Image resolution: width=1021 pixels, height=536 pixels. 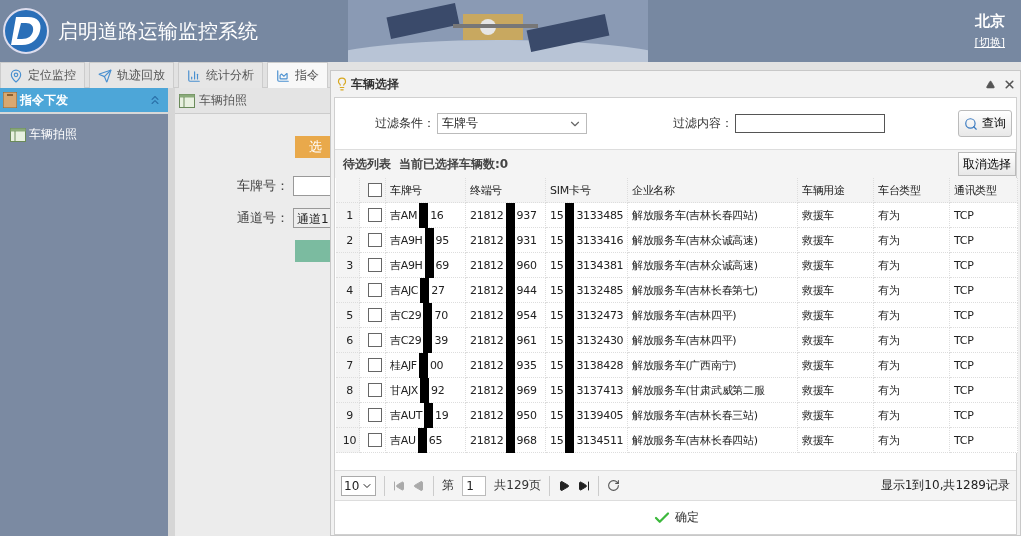 I want to click on nav-tab: 定位监控, so click(x=42, y=75).